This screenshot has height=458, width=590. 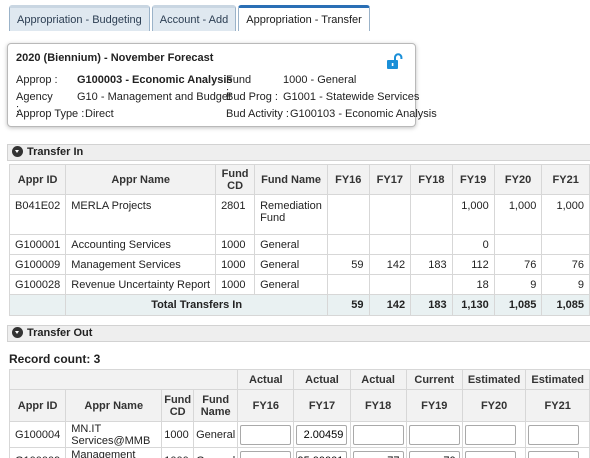 What do you see at coordinates (304, 18) in the screenshot?
I see `tab-appropriation-transfer: Appropriation - Transfer` at bounding box center [304, 18].